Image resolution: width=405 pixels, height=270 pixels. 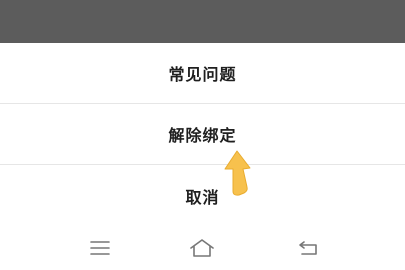 I want to click on unbind-label: 解除绑定, so click(x=202, y=135).